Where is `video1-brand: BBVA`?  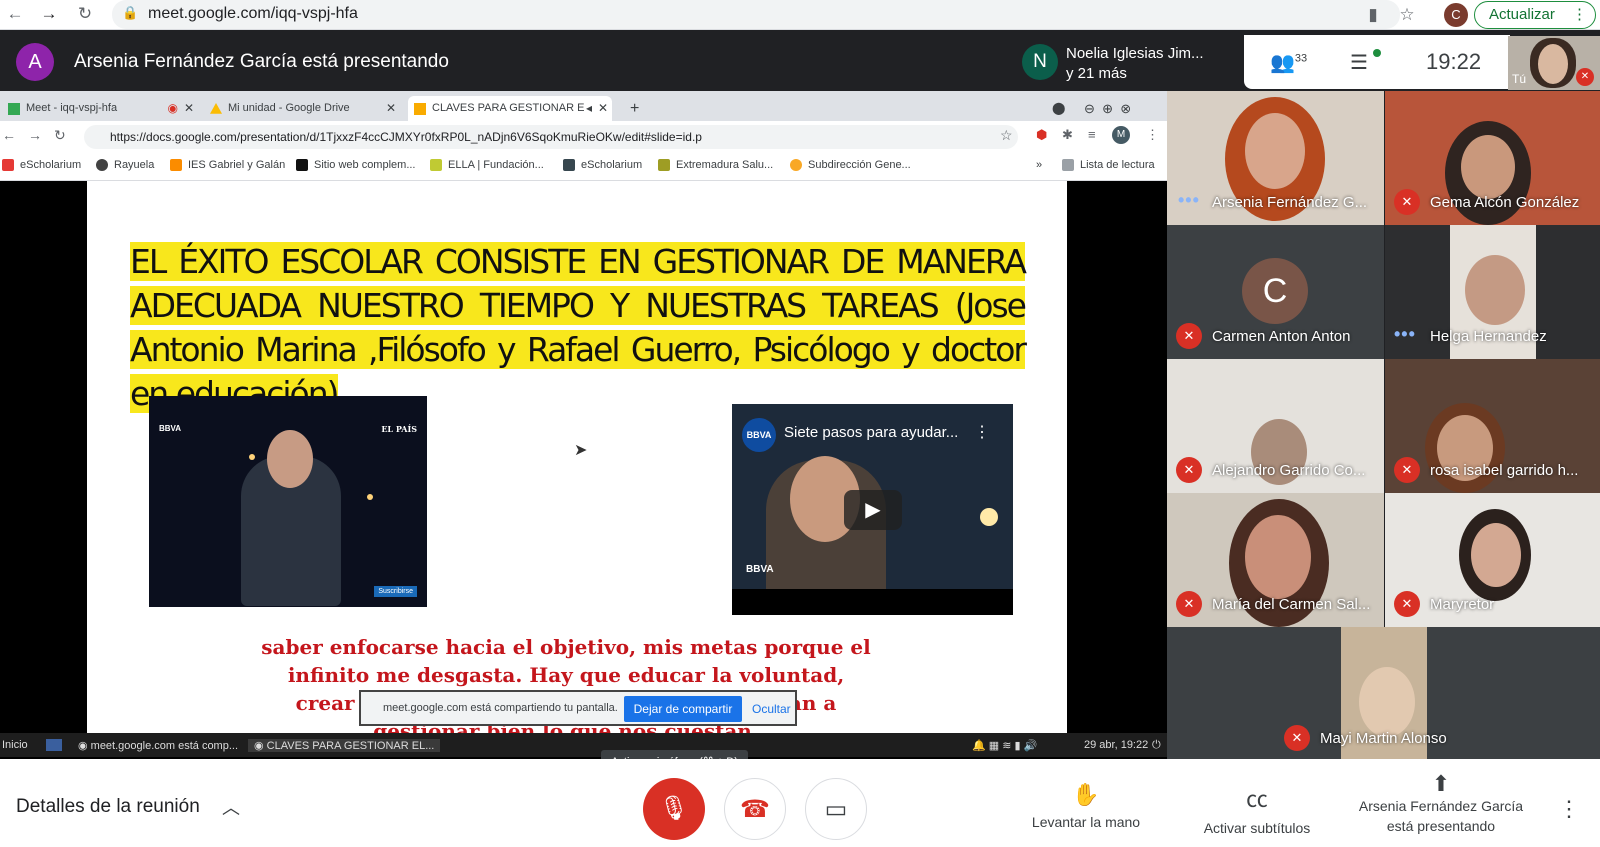
video1-brand: BBVA is located at coordinates (170, 428).